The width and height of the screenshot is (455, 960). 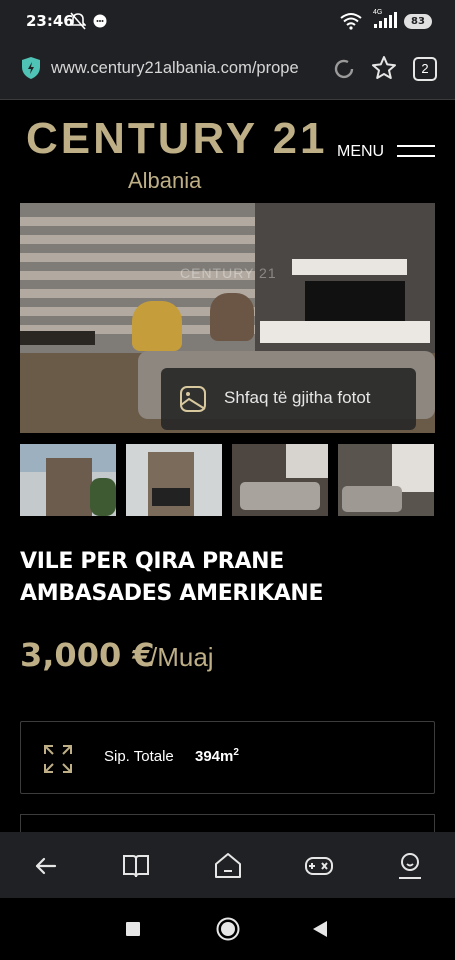 What do you see at coordinates (425, 69) in the screenshot?
I see `tabs-icon: 2` at bounding box center [425, 69].